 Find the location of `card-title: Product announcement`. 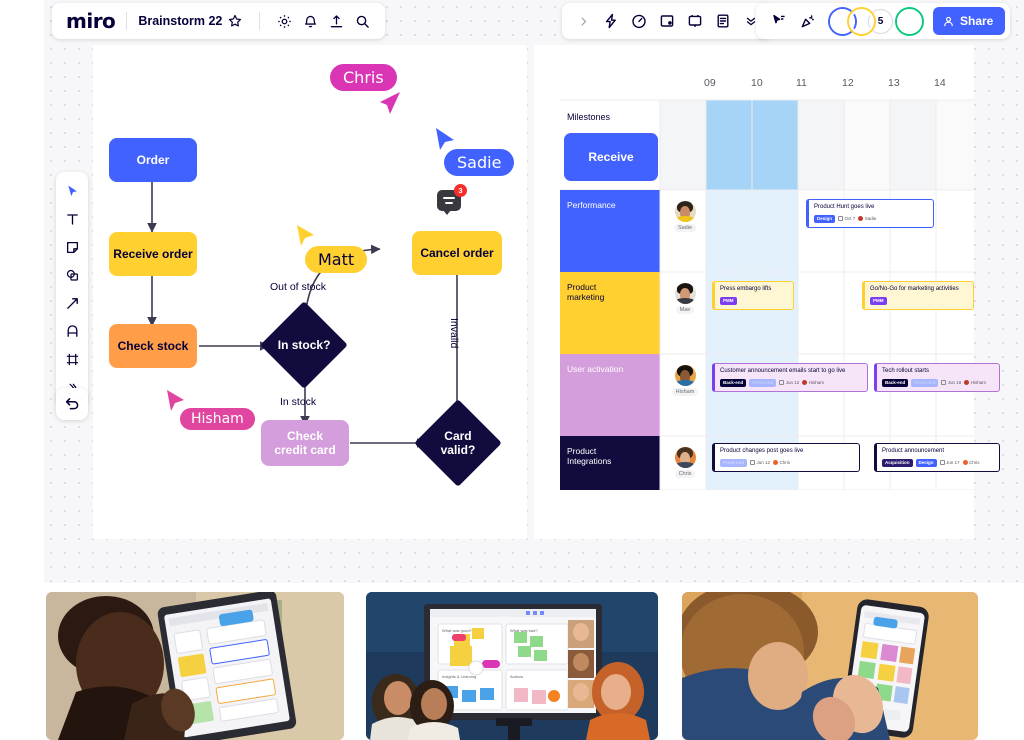

card-title: Product announcement is located at coordinates (913, 451).